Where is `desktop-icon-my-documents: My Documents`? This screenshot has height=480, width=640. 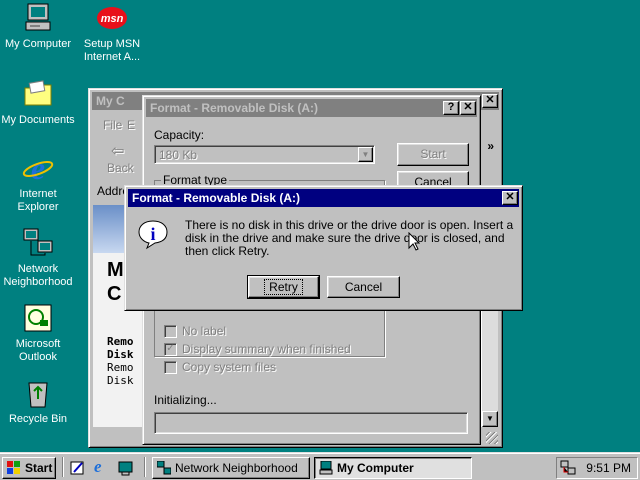
desktop-icon-my-documents: My Documents is located at coordinates (38, 102).